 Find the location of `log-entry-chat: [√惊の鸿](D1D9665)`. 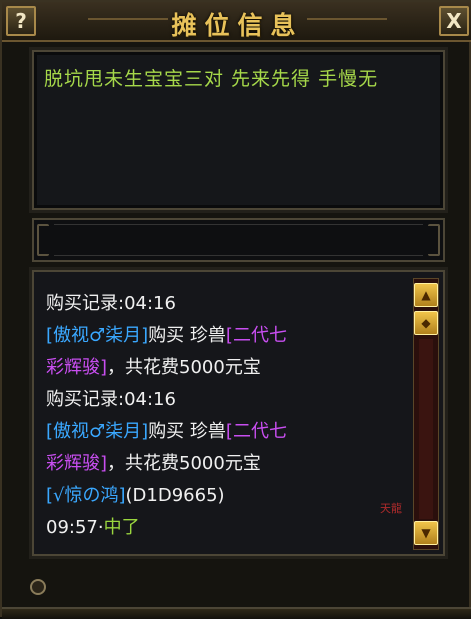

log-entry-chat: [√惊の鸿](D1D9665) is located at coordinates (135, 495).